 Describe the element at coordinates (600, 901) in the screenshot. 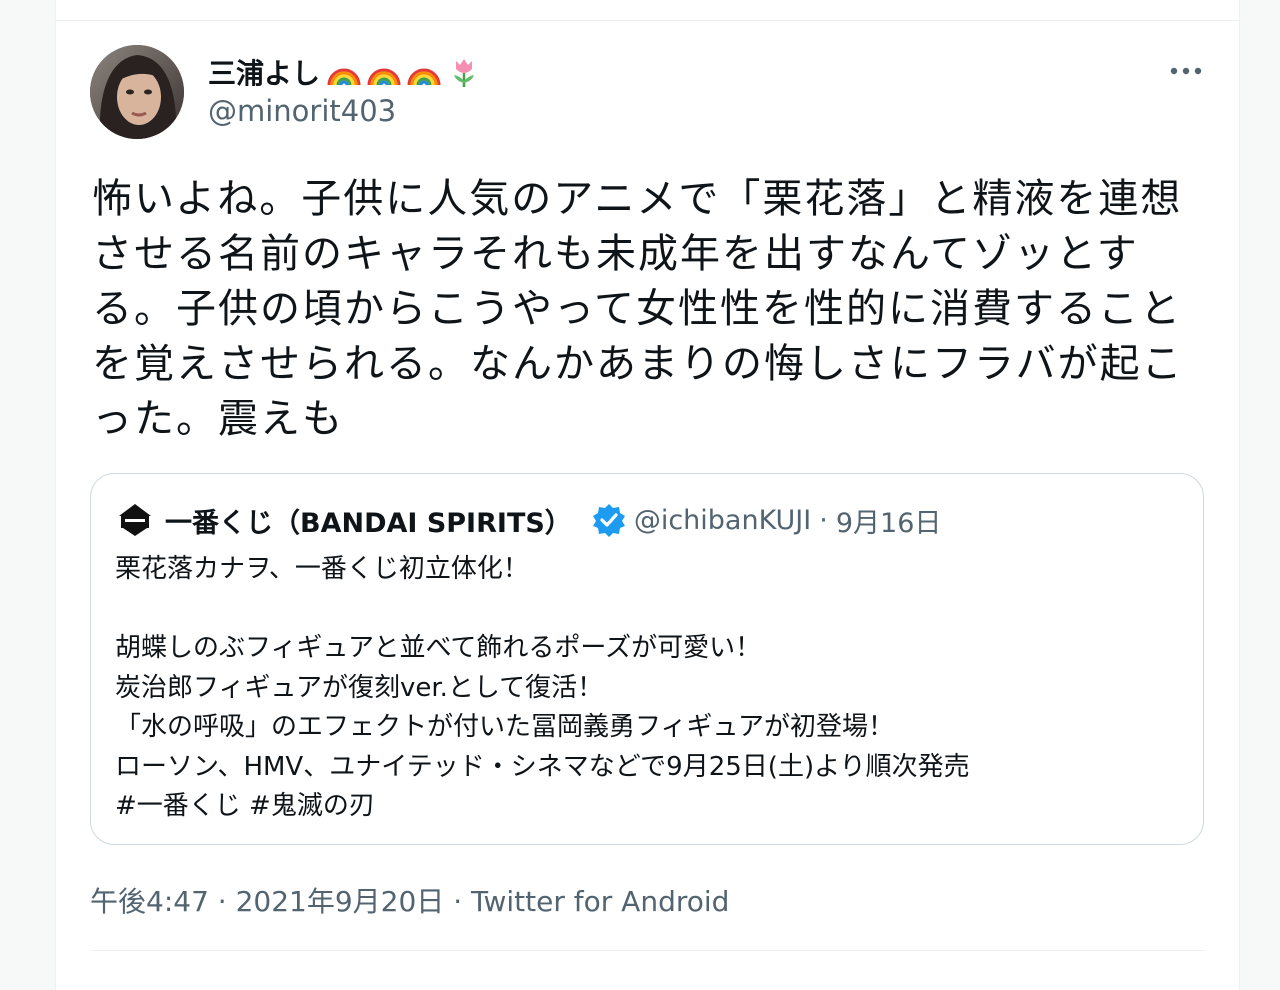

I see `tweet-source: Twitter for Android` at that location.